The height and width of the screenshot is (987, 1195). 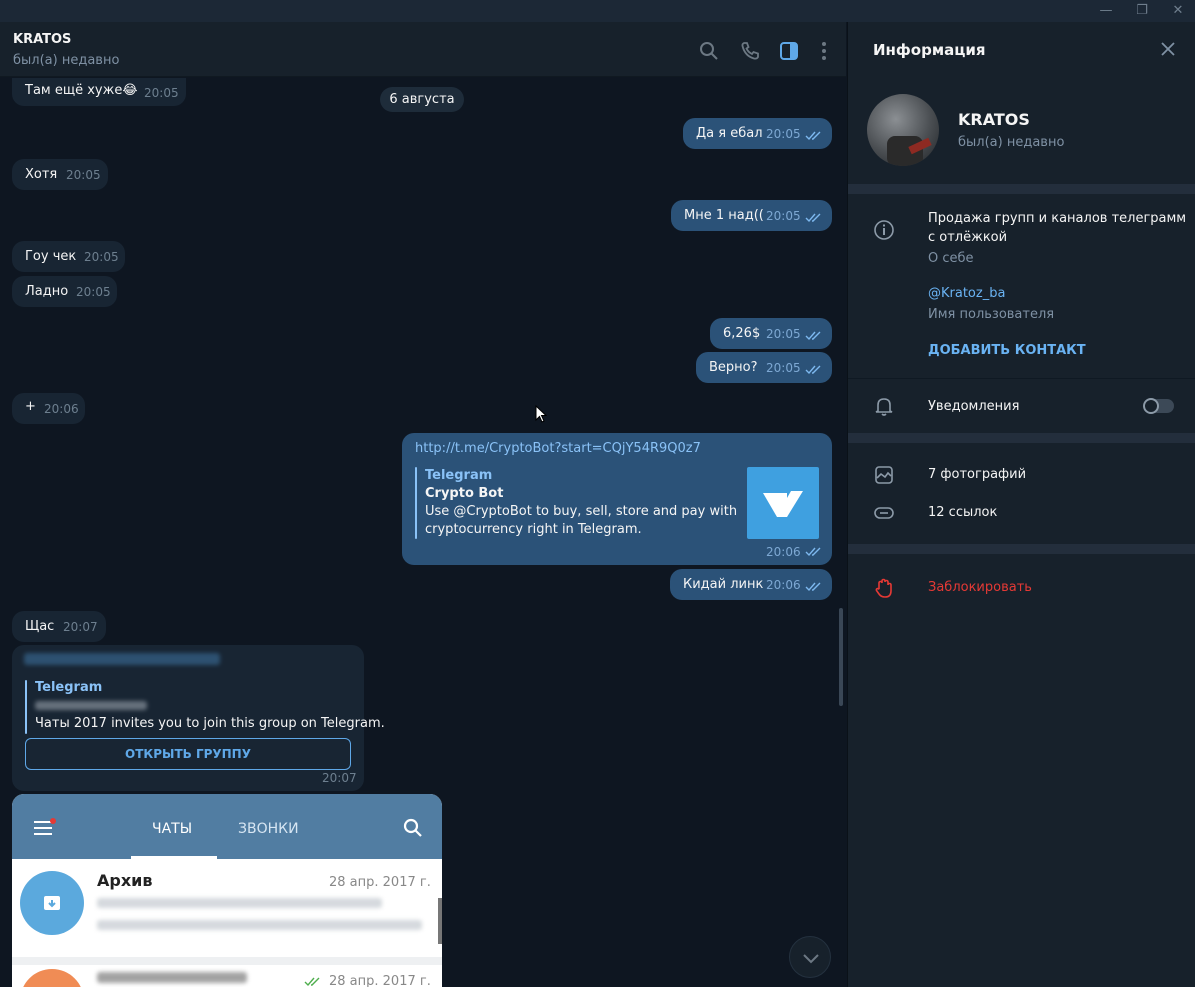 What do you see at coordinates (1178, 11) in the screenshot?
I see `close-window-icon: ✕` at bounding box center [1178, 11].